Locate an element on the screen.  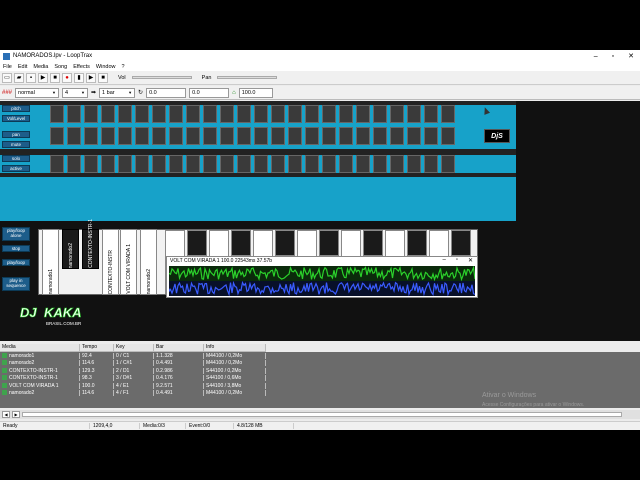
pad-label: VOLT COM VIRADA 1 is located at coordinates (128, 269).